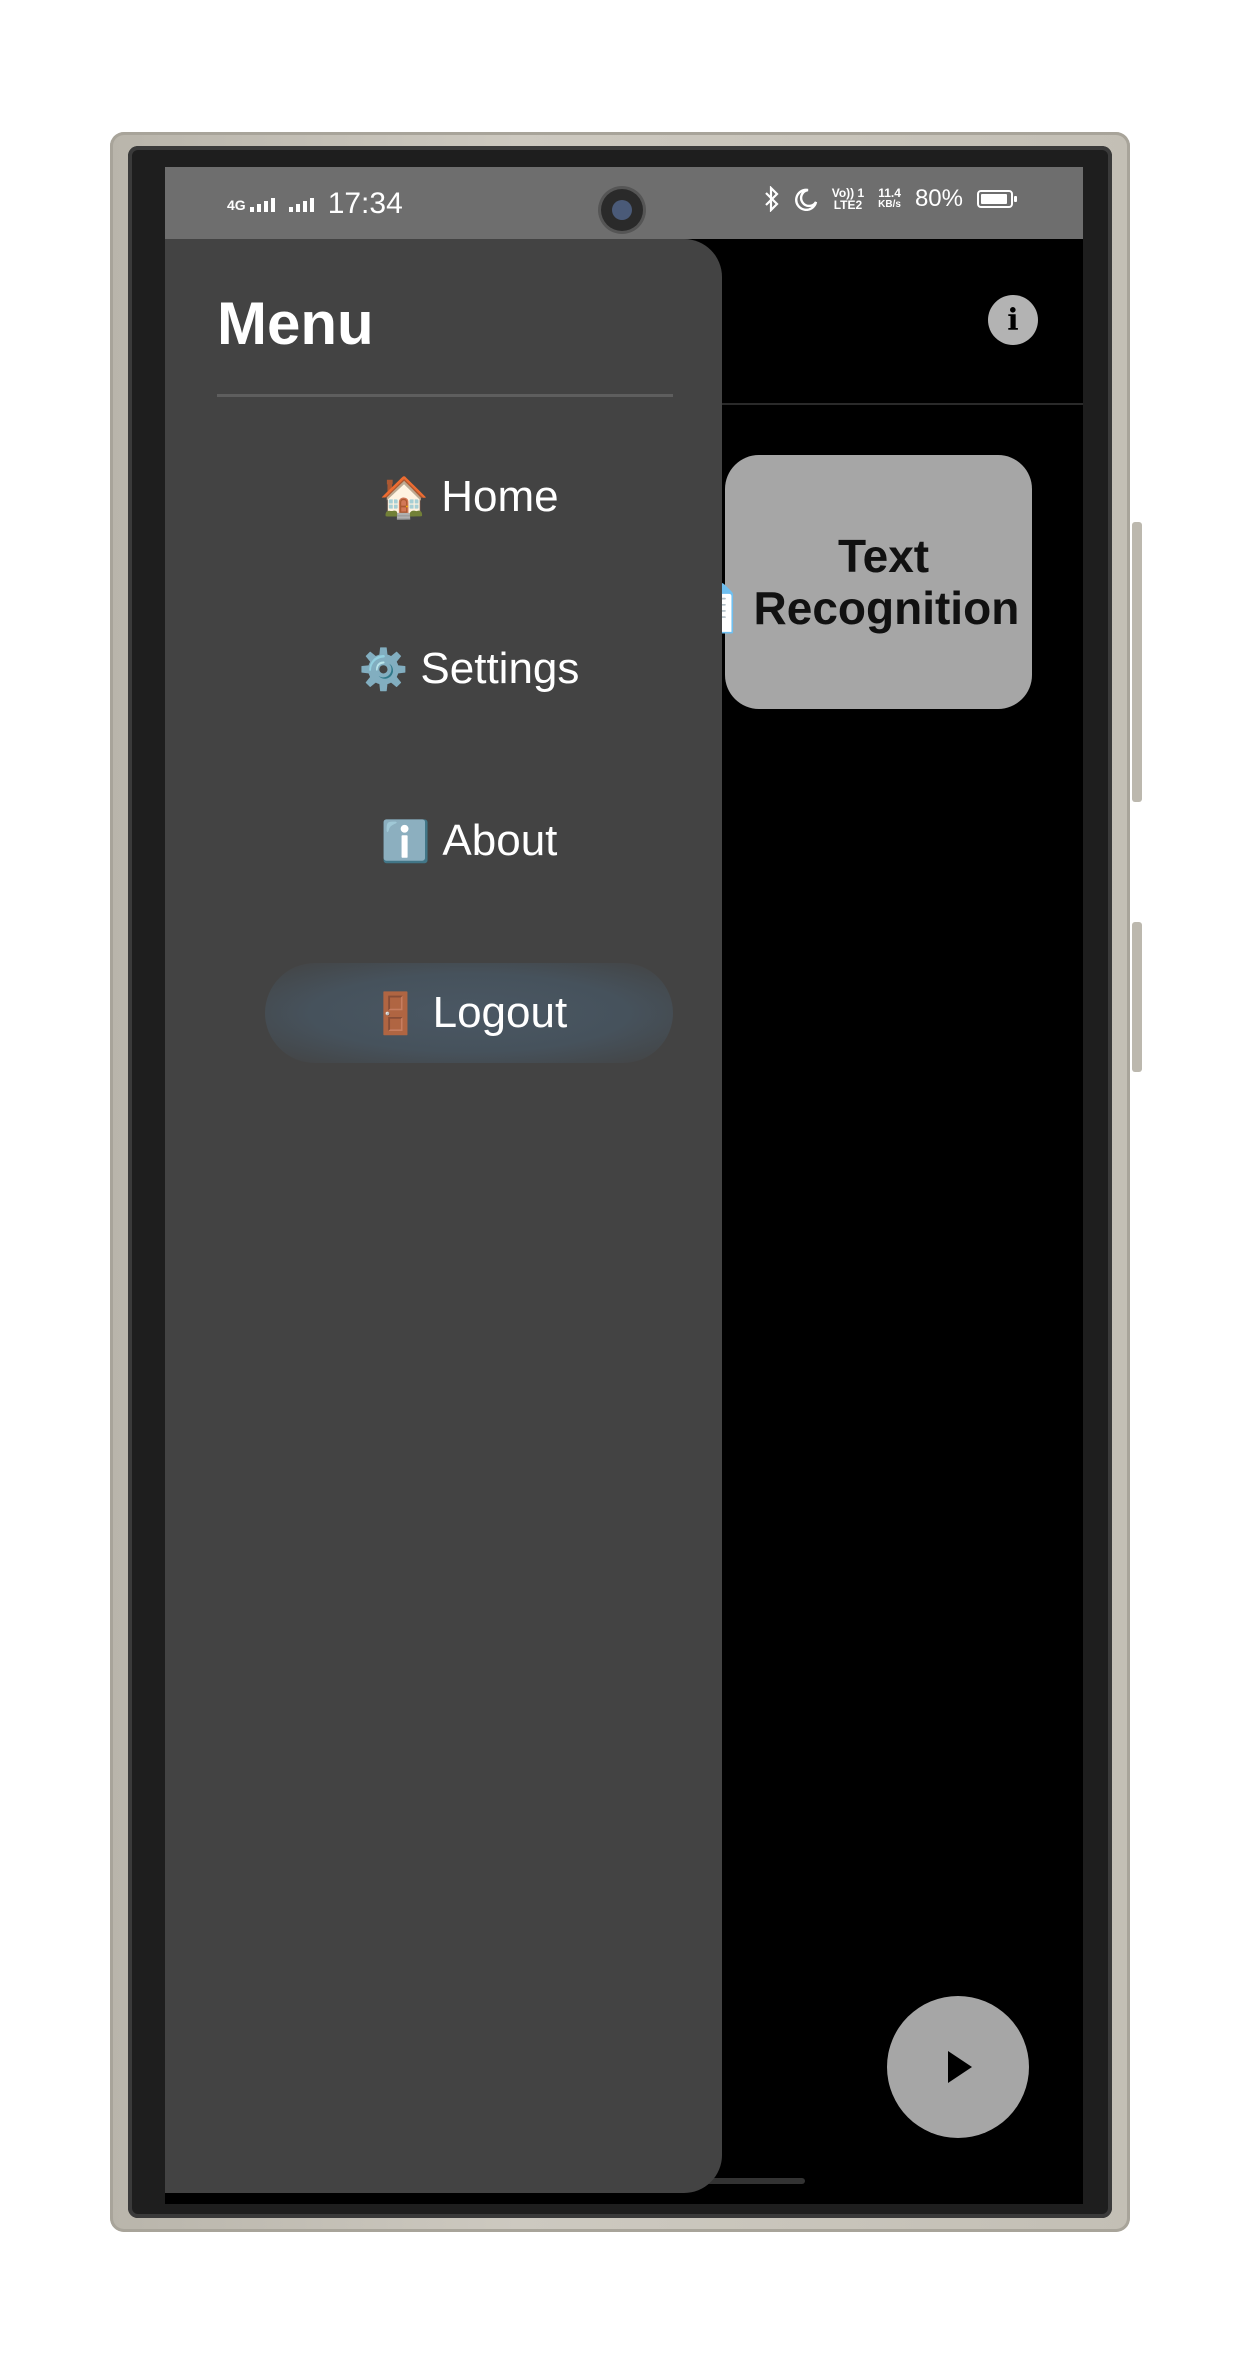  I want to click on power-button, so click(1137, 997).